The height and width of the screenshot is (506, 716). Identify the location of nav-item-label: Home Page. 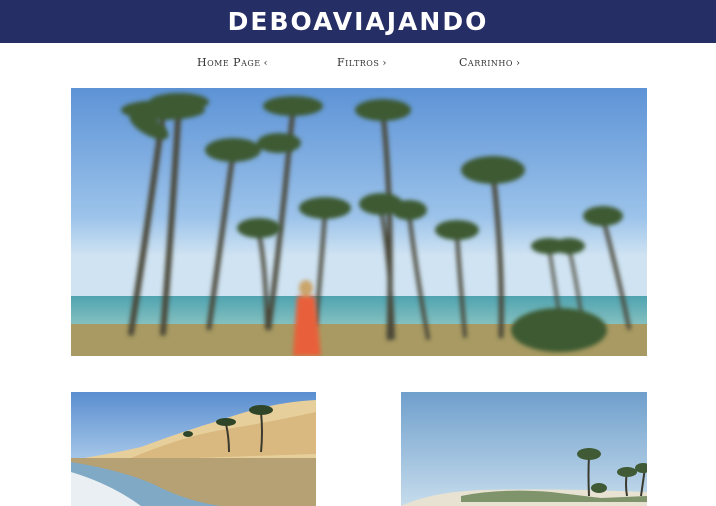
(229, 62).